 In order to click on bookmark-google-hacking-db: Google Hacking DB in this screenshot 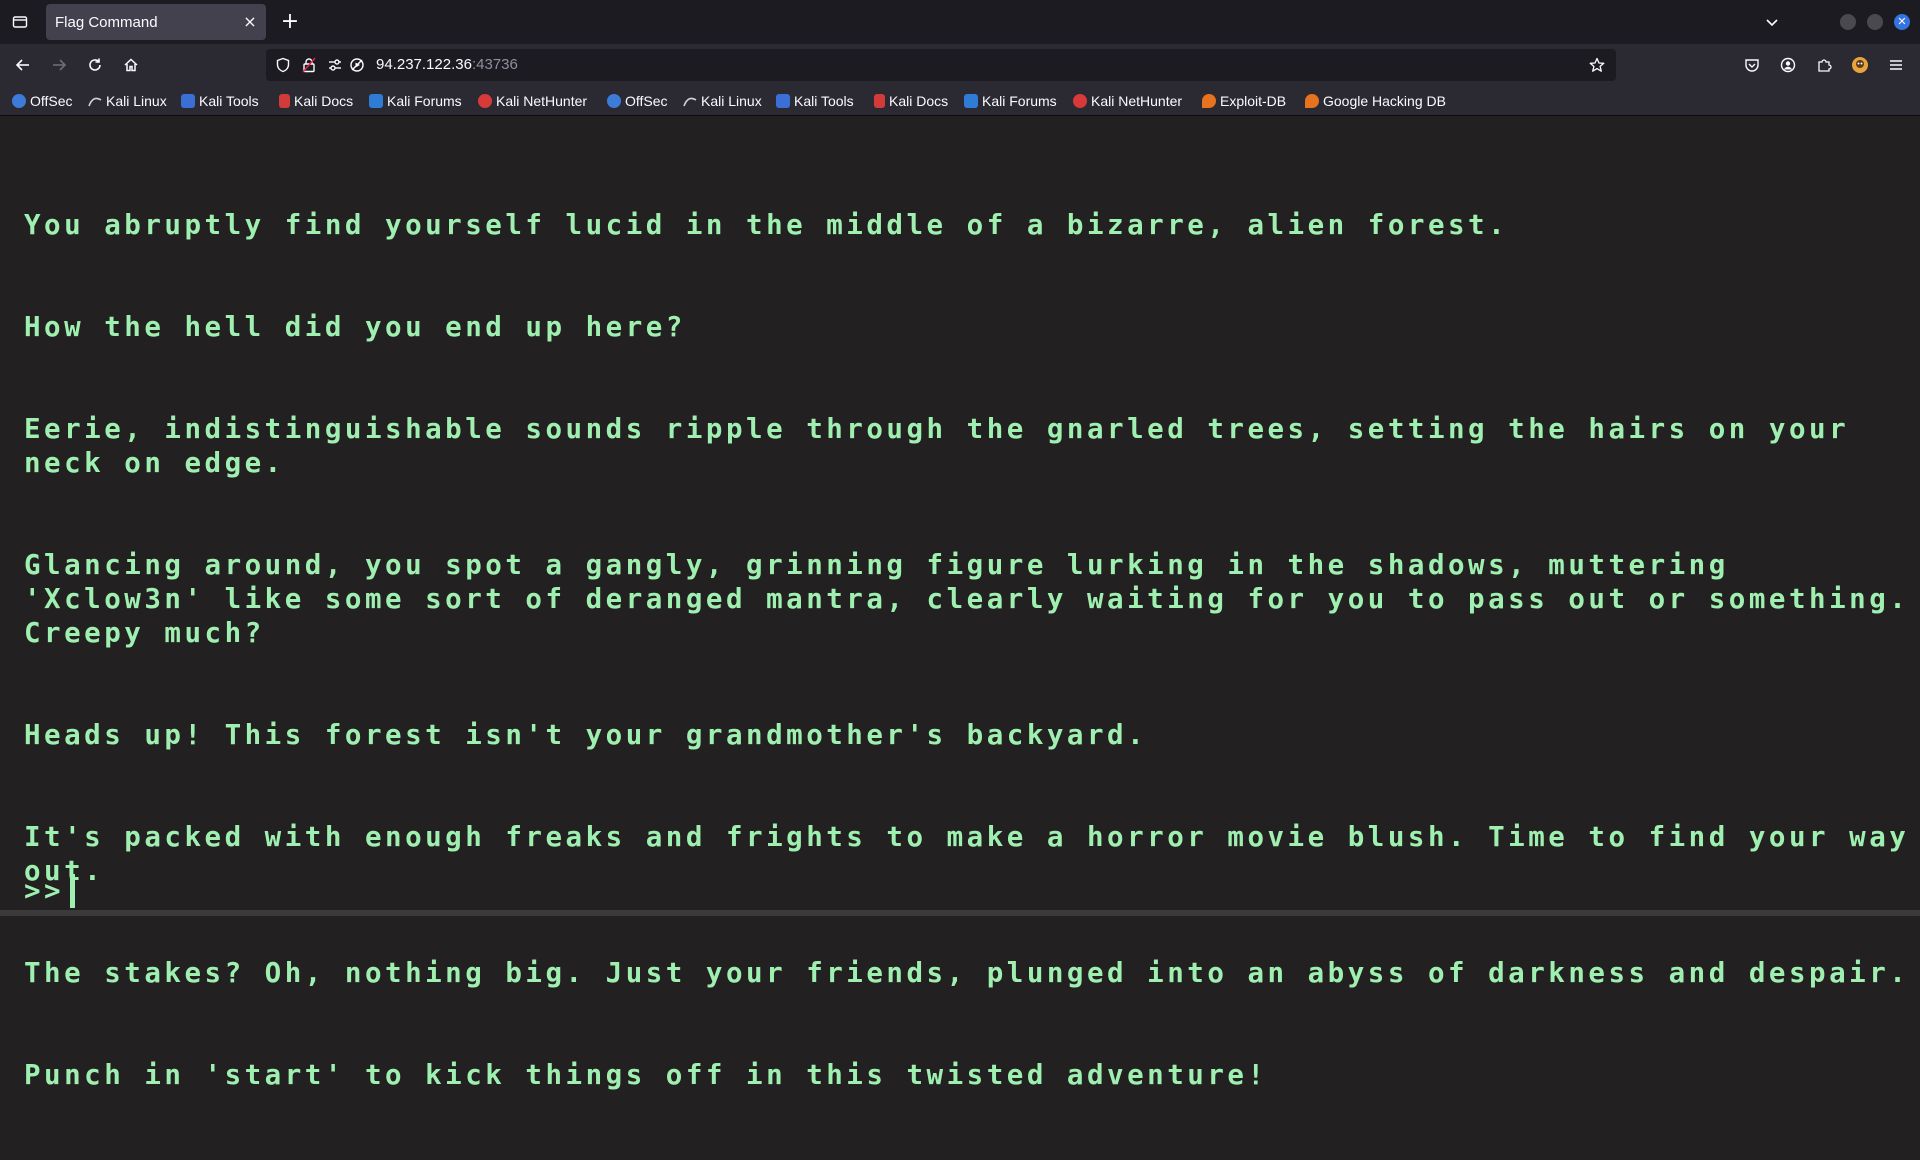, I will do `click(1375, 101)`.